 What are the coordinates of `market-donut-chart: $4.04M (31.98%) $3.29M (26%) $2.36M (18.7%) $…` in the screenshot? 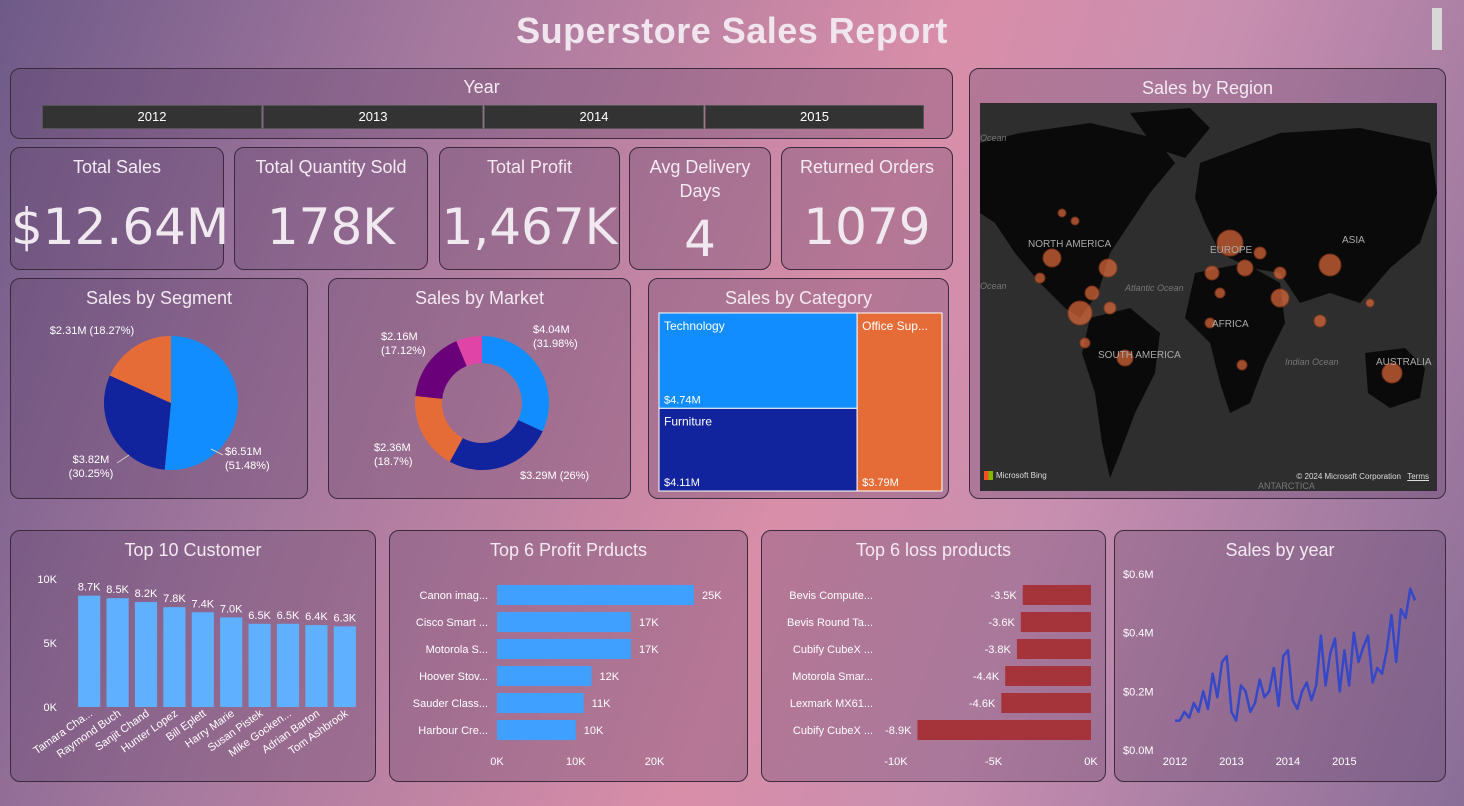 It's located at (480, 389).